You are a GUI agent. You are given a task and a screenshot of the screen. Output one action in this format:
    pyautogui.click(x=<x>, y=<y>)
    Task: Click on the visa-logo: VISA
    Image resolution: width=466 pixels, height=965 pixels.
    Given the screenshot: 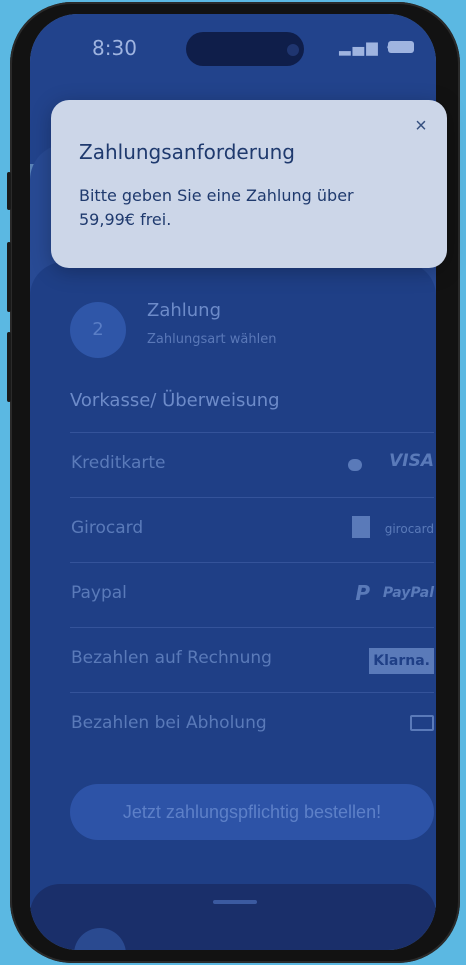 What is the action you would take?
    pyautogui.click(x=411, y=461)
    